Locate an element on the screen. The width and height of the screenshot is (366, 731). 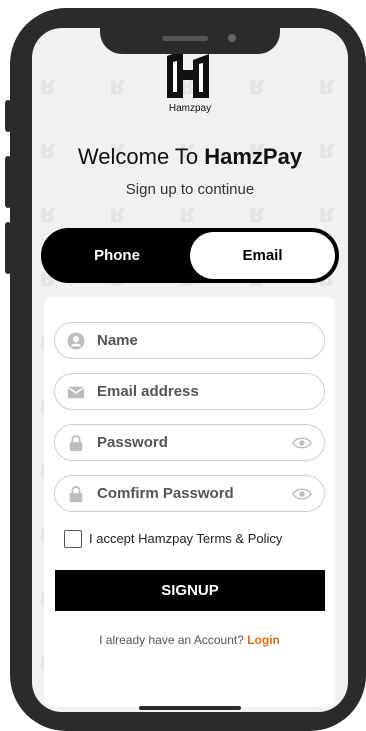
password-field: Password is located at coordinates (189, 442).